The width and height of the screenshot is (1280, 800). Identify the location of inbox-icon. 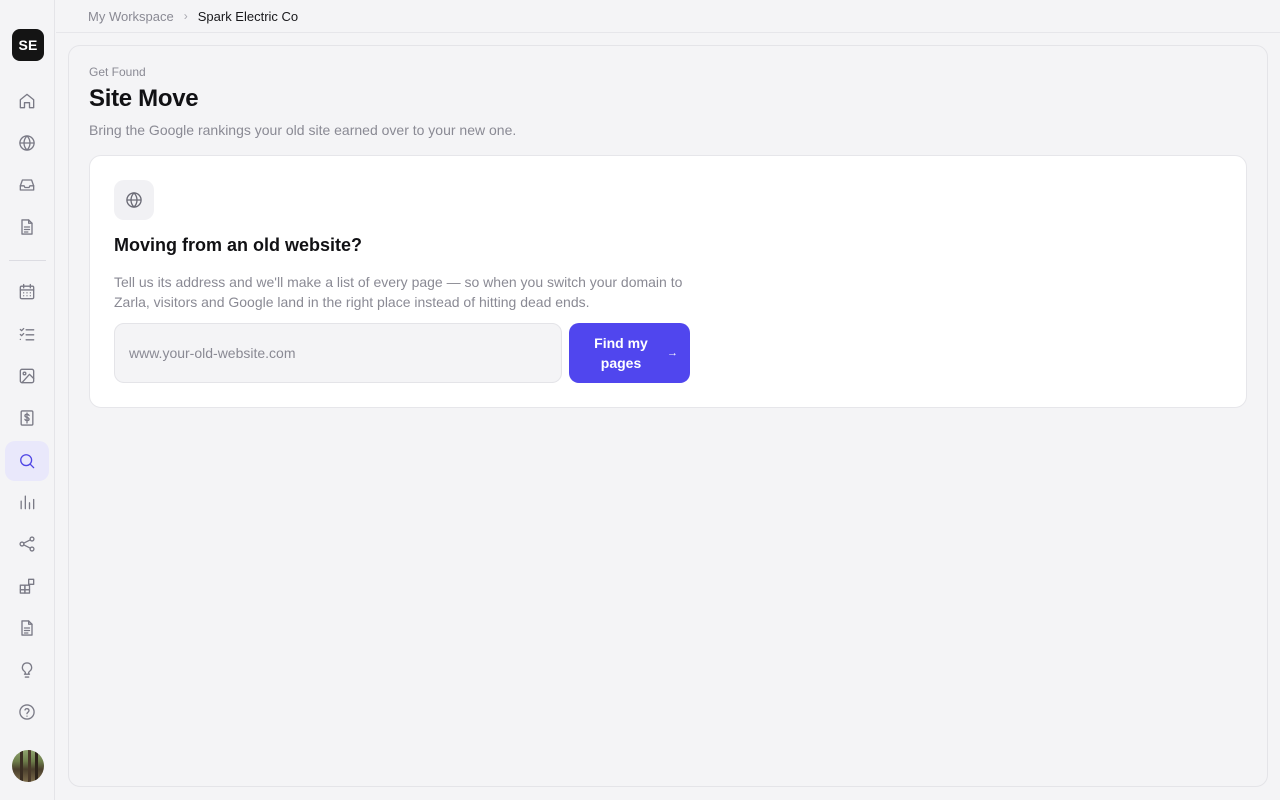
(27, 185).